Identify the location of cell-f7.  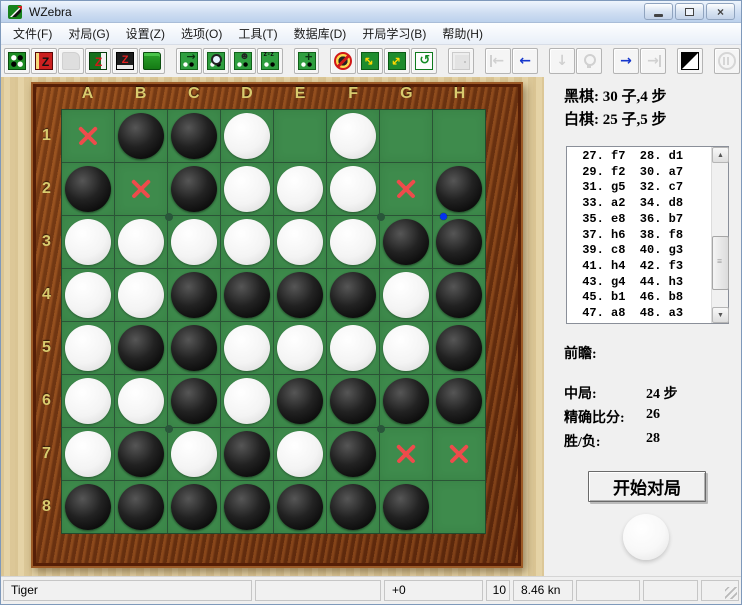
(353, 454).